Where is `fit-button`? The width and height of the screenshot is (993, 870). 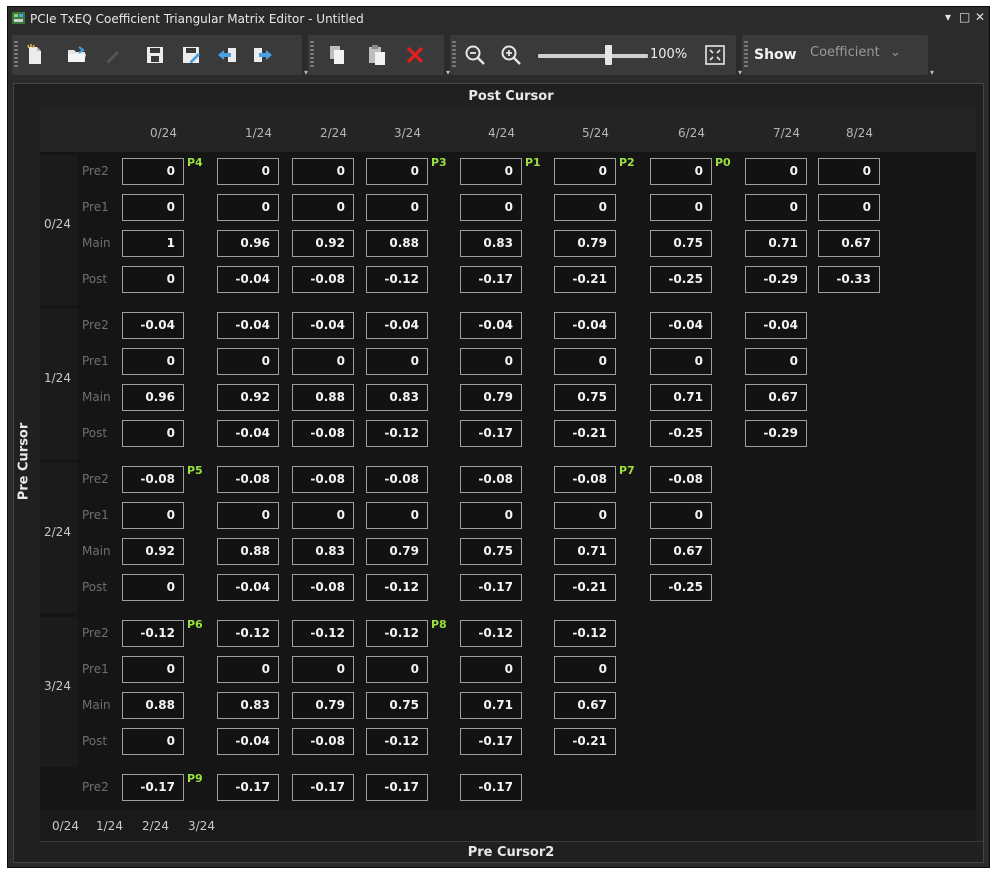 fit-button is located at coordinates (715, 55).